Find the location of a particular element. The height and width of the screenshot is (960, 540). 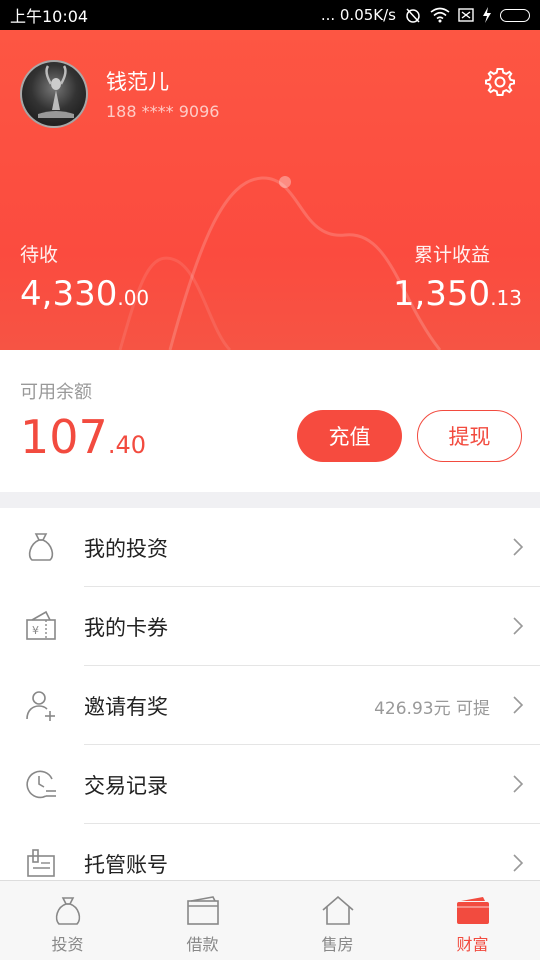

menu-item-label: 我的卡券 is located at coordinates (126, 628).